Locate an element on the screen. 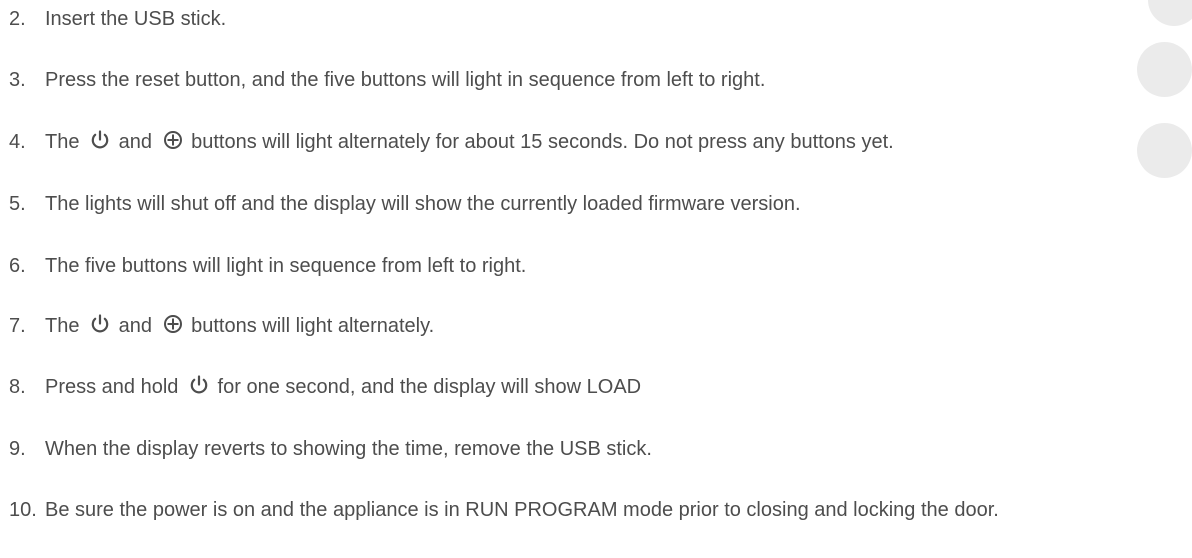 The width and height of the screenshot is (1192, 558). step-number: 6. is located at coordinates (17, 266).